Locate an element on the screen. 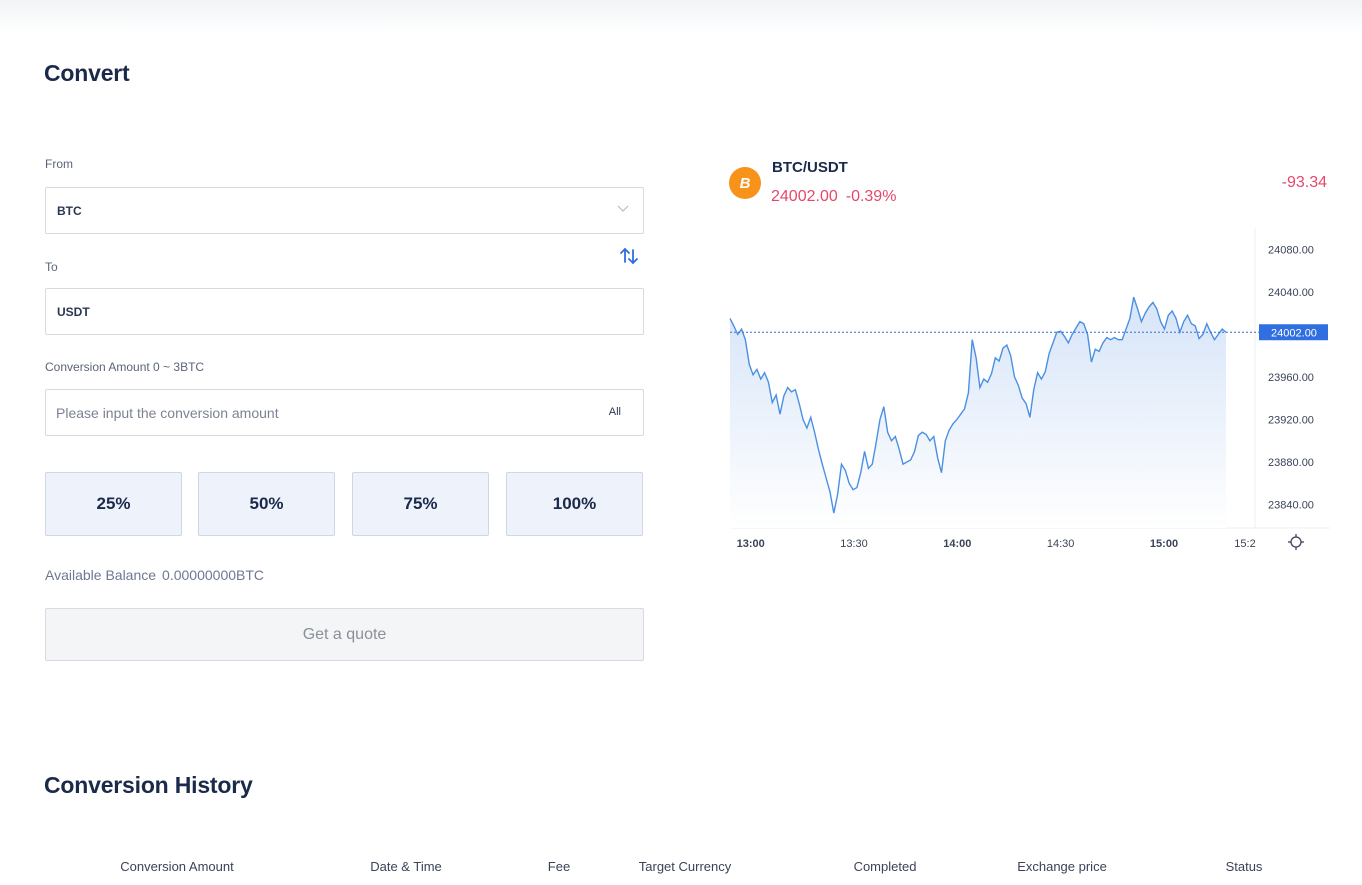 The width and height of the screenshot is (1362, 885). change-absolute: -93.34 is located at coordinates (1304, 182).